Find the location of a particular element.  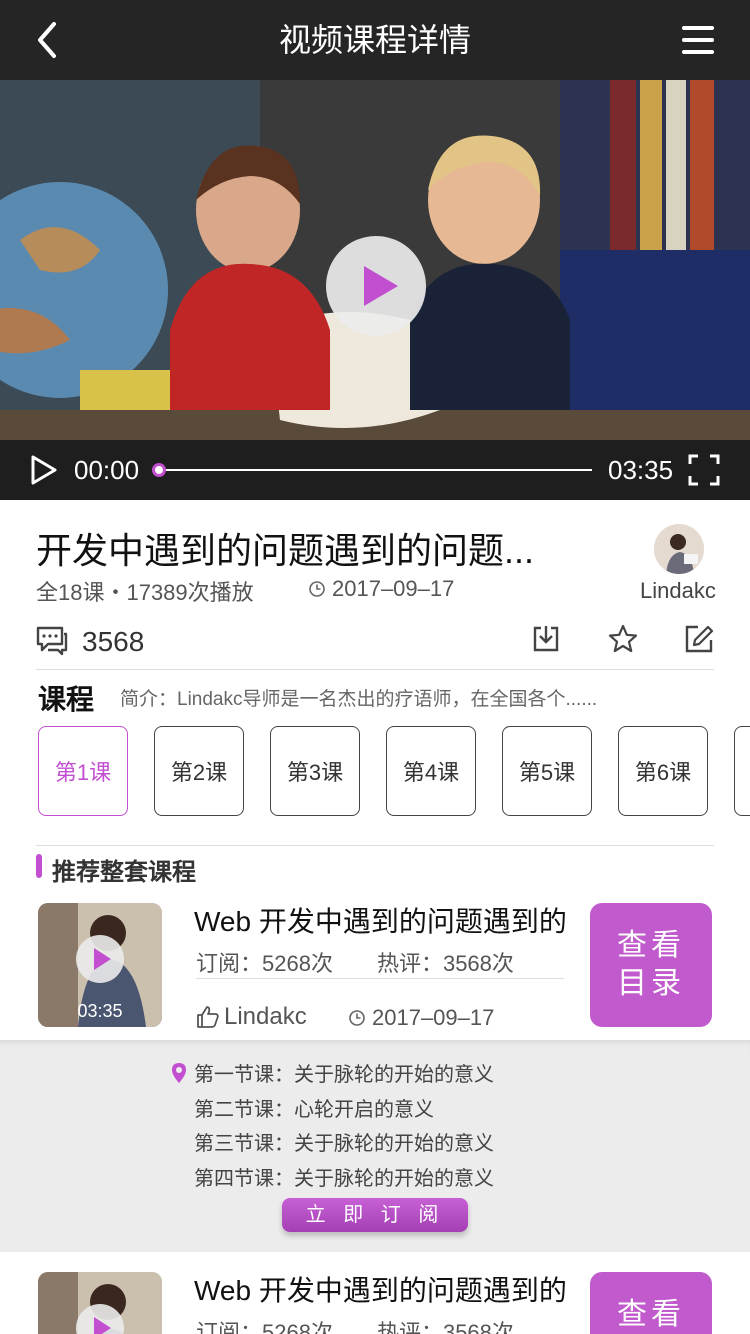

syllabus-label: 课程 is located at coordinates (66, 699).